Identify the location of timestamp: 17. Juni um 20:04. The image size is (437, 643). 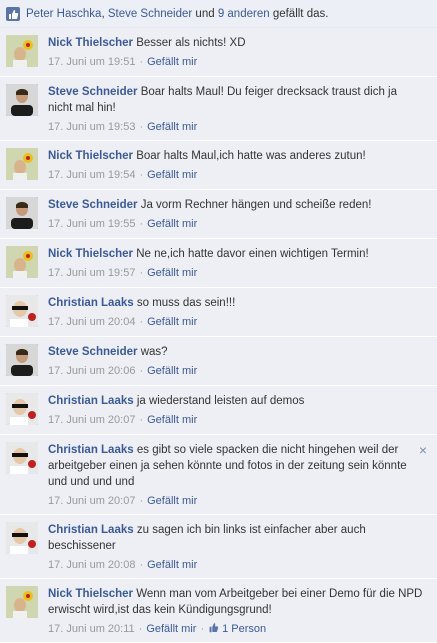
(91, 322).